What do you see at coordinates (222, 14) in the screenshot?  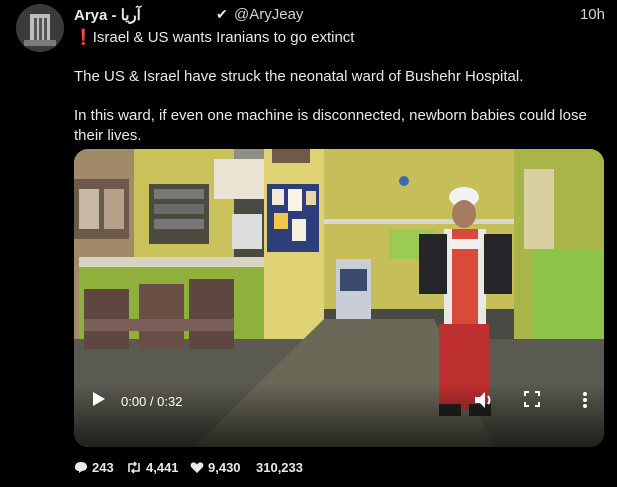 I see `verified-badge-icon: ✔` at bounding box center [222, 14].